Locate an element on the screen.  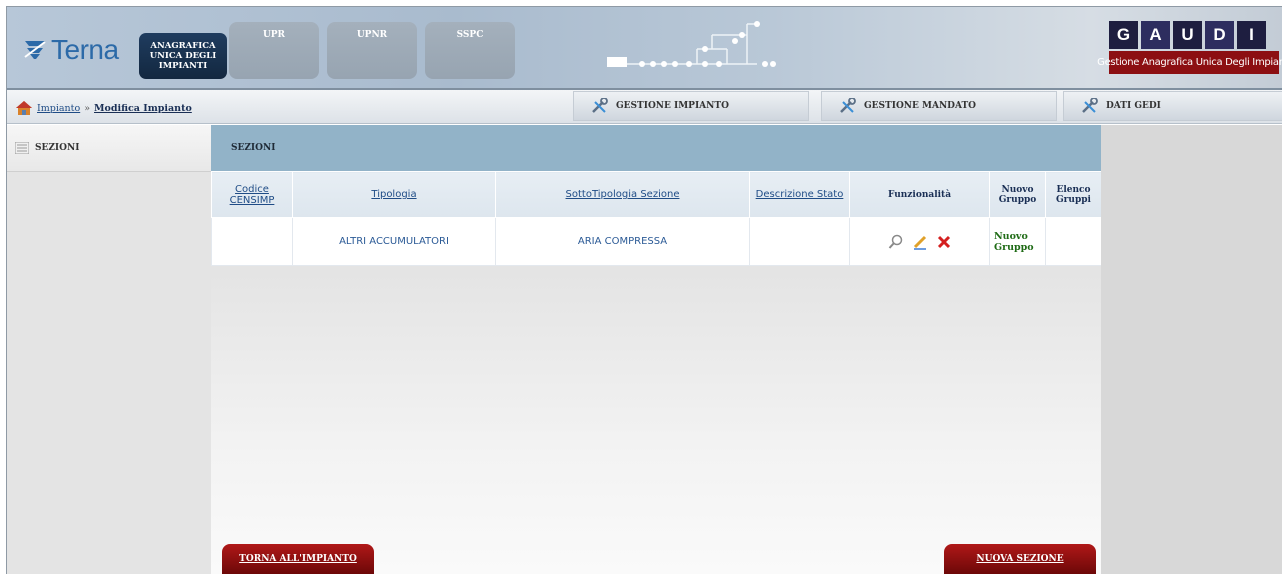
tab-label: GESTIONE MANDATO is located at coordinates (920, 106).